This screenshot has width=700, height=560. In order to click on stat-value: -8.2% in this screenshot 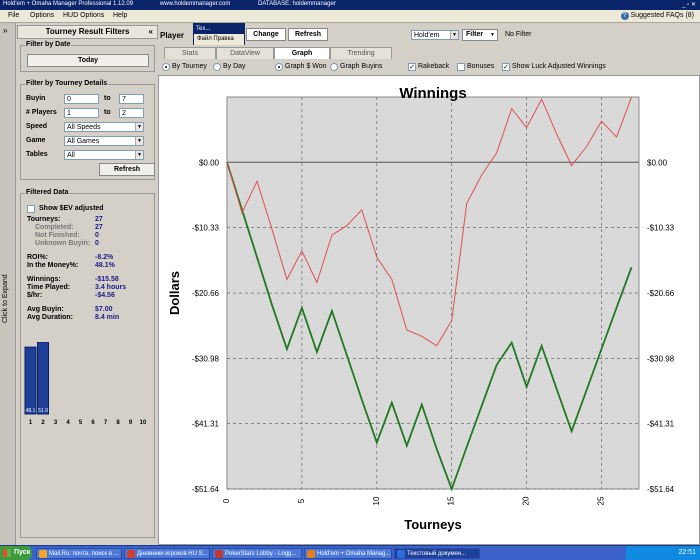, I will do `click(104, 257)`.